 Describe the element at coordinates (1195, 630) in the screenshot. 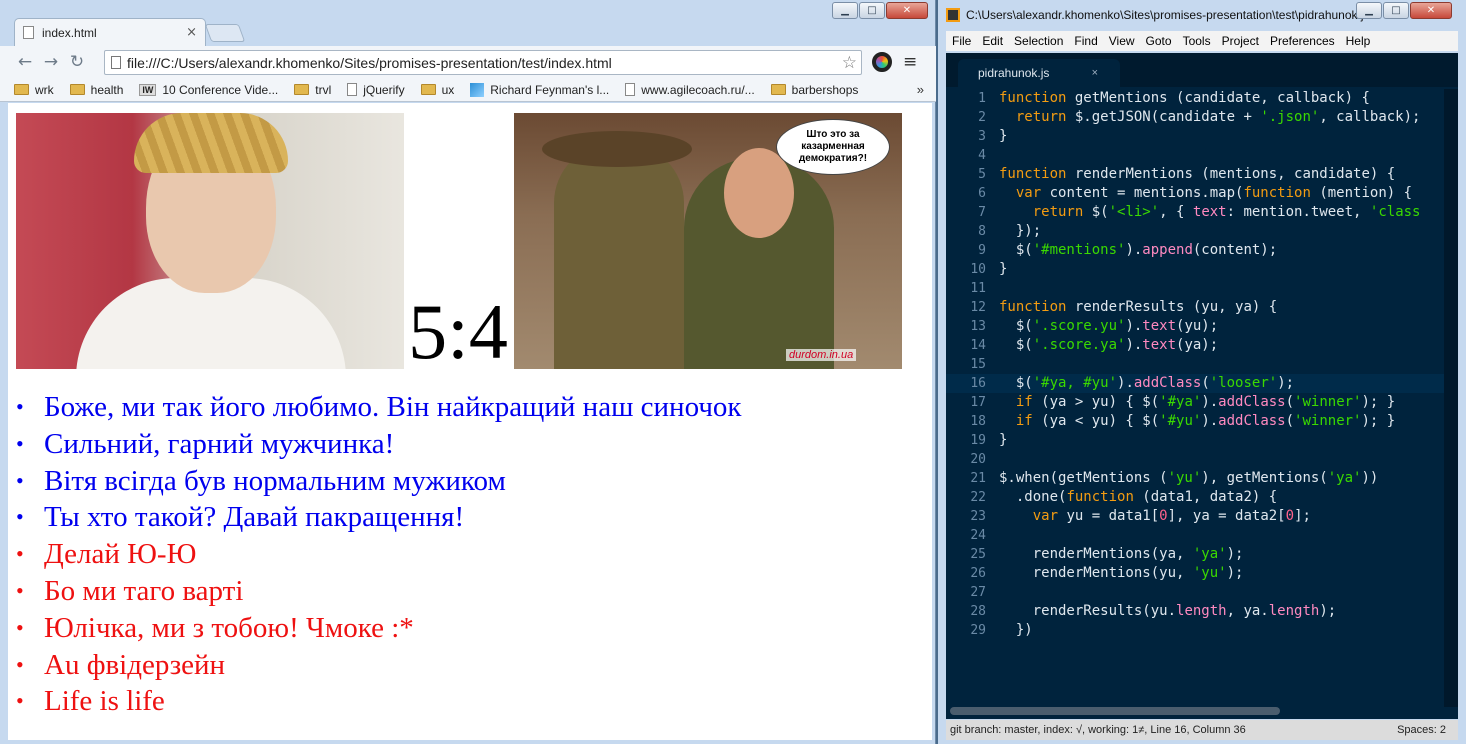

I see `code-line: 29 })` at that location.